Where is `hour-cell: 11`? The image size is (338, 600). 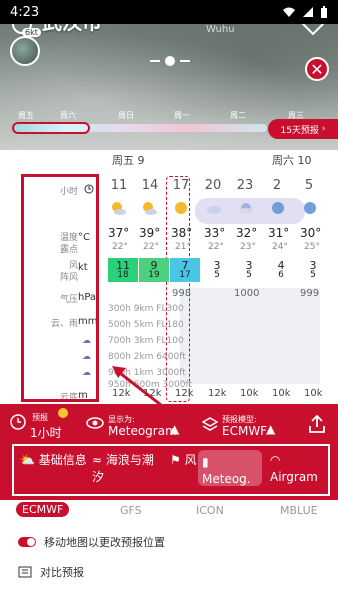 hour-cell: 11 is located at coordinates (119, 185).